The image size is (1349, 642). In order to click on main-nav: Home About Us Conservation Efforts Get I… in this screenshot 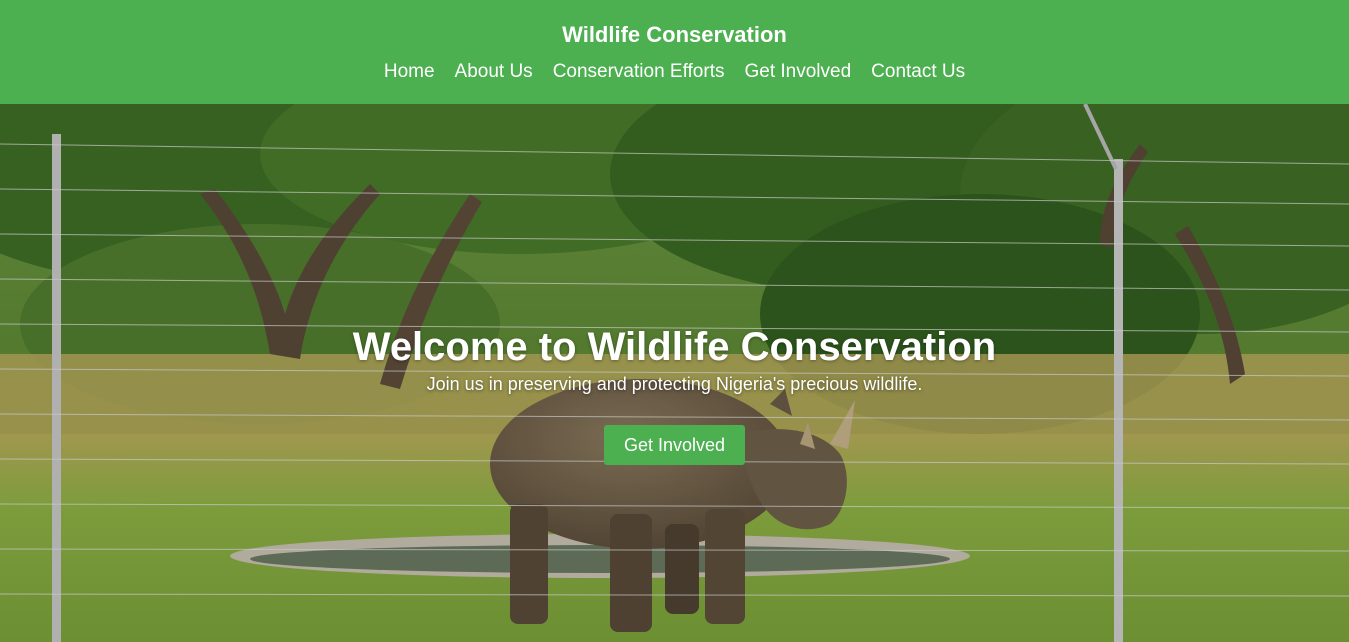, I will do `click(674, 72)`.